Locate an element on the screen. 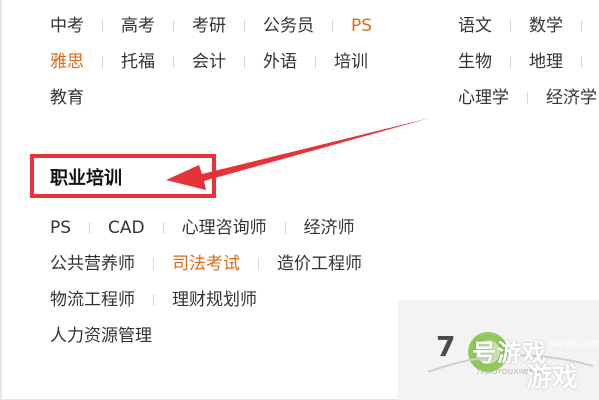 This screenshot has height=400, width=599. watermark-domain: xiayx.com is located at coordinates (573, 342).